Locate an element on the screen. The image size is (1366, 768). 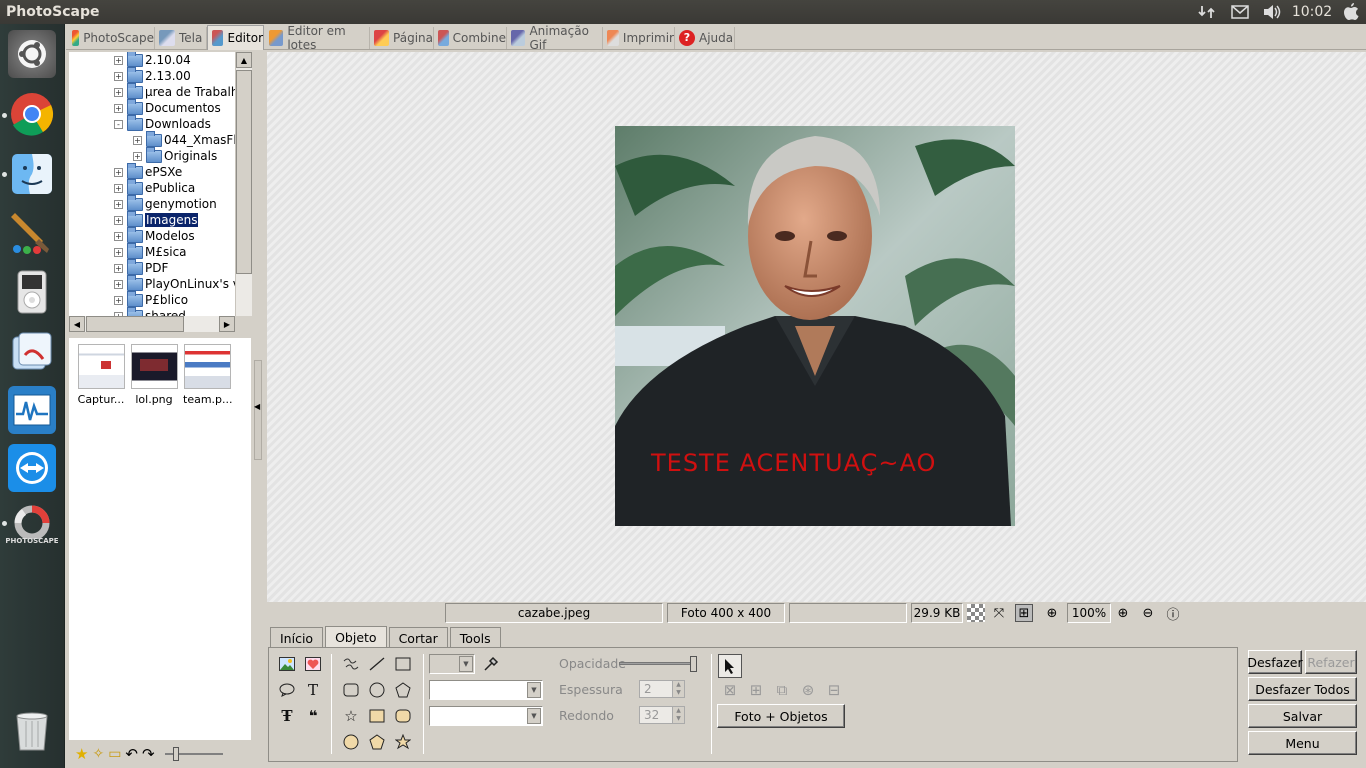
tree-expander-icon: - is located at coordinates (118, 124).